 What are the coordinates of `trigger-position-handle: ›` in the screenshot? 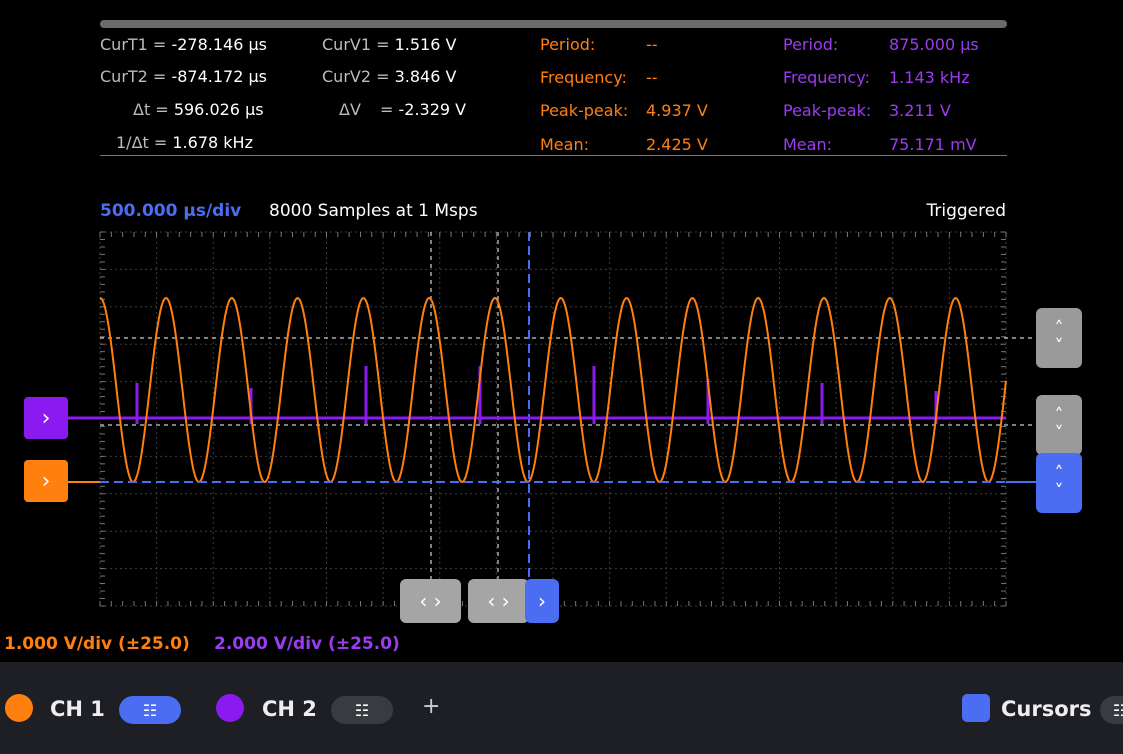 It's located at (542, 601).